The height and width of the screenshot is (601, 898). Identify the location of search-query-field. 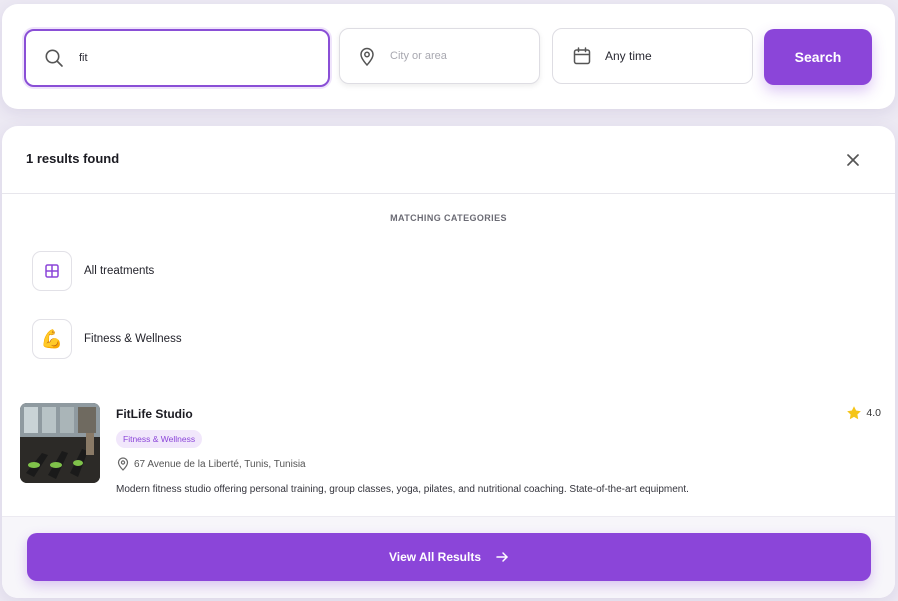
(177, 58).